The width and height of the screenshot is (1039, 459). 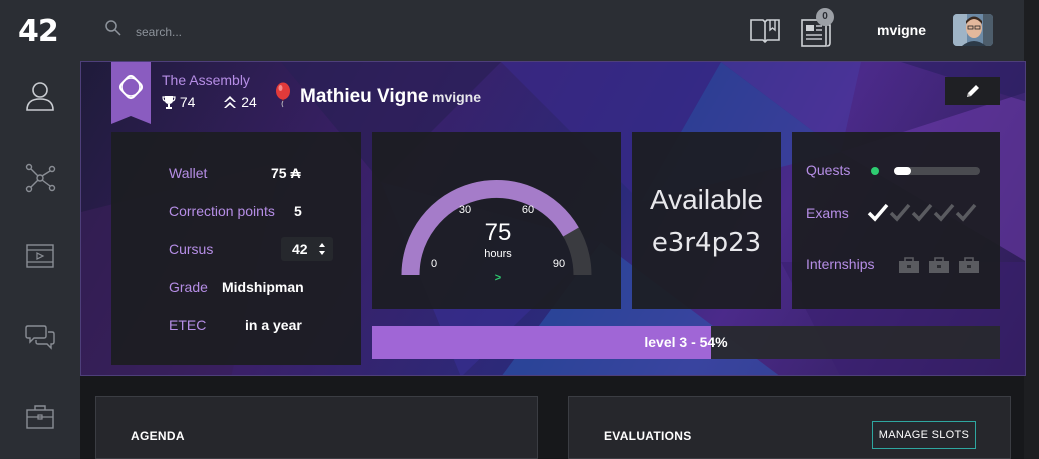 I want to click on wallet-value: 75 ₳, so click(x=286, y=173).